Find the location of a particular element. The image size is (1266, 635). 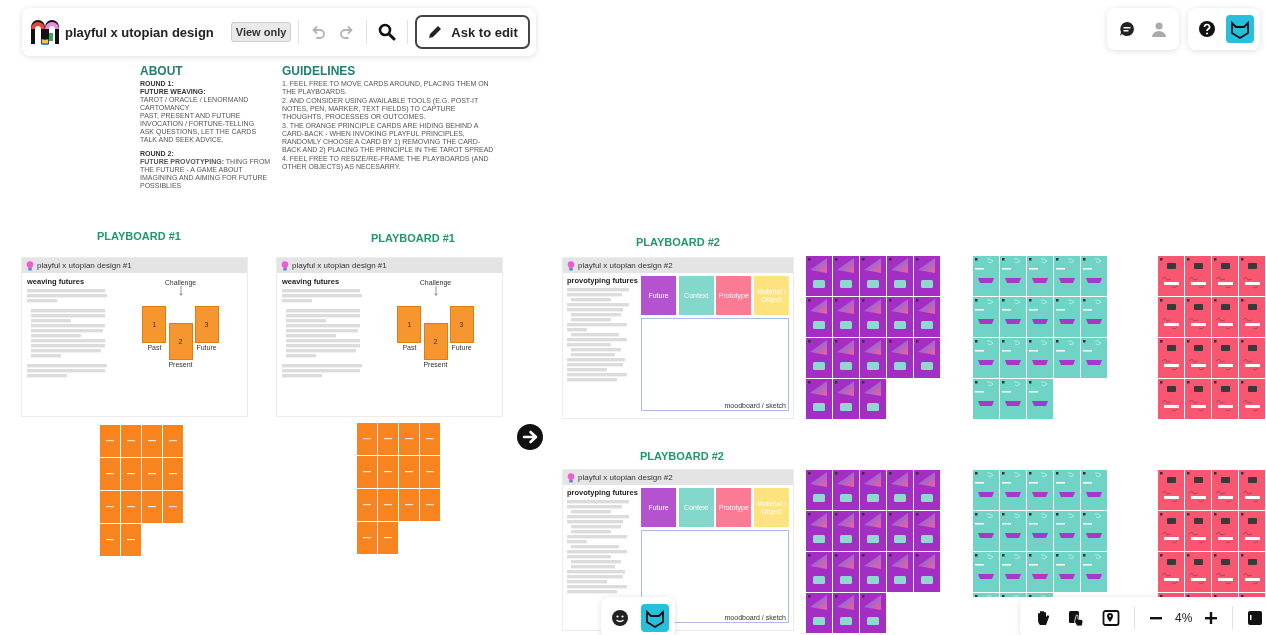

ask-to-edit-button: Ask to edit is located at coordinates (472, 32).